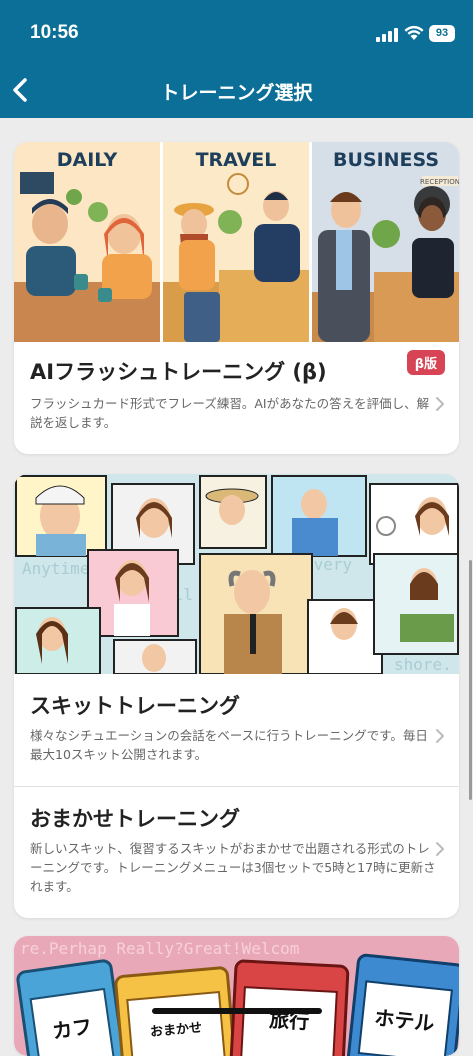 The image size is (473, 1056). Describe the element at coordinates (135, 706) in the screenshot. I see `skit-training-title: スキットトレーニング` at that location.